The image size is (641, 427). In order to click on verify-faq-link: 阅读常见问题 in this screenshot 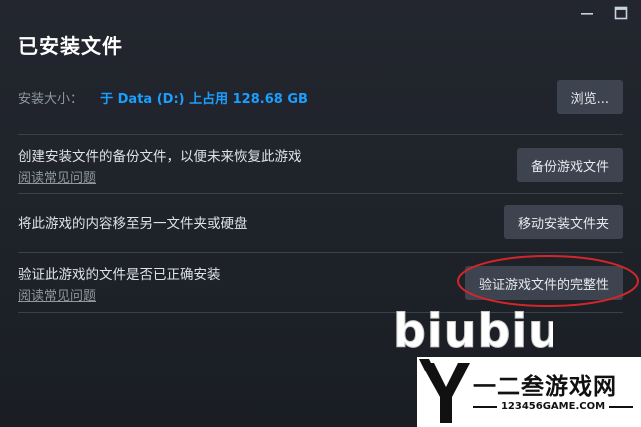, I will do `click(119, 294)`.